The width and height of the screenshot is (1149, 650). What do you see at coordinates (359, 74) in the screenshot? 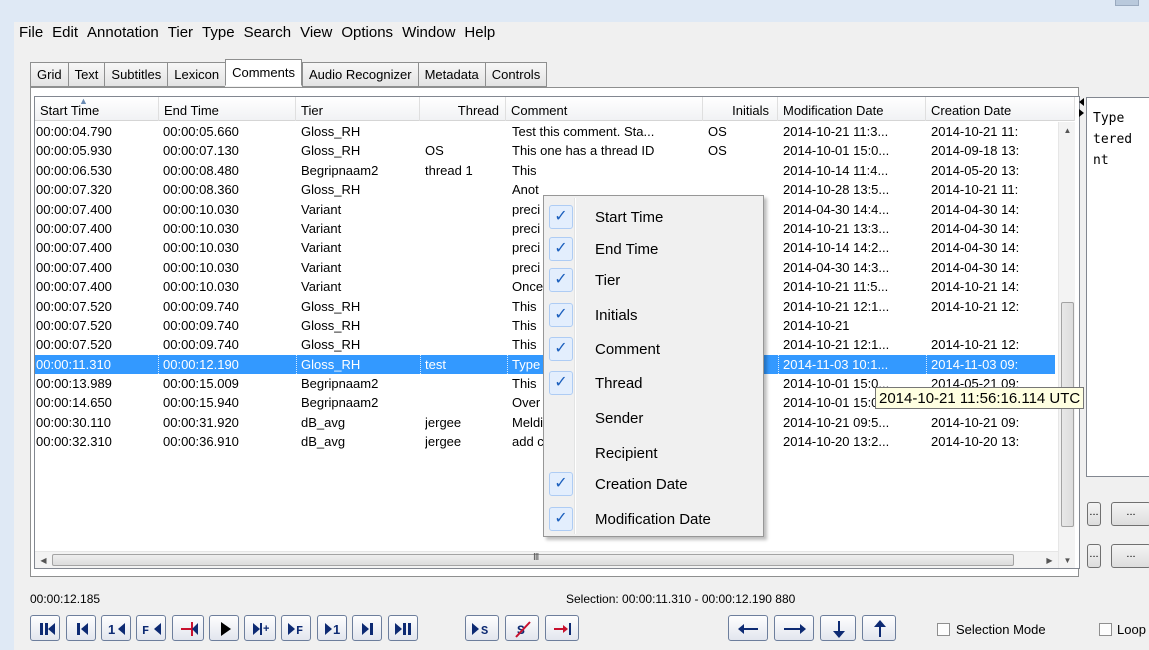
I see `tab-audio-recognizer: Audio Recognizer` at bounding box center [359, 74].